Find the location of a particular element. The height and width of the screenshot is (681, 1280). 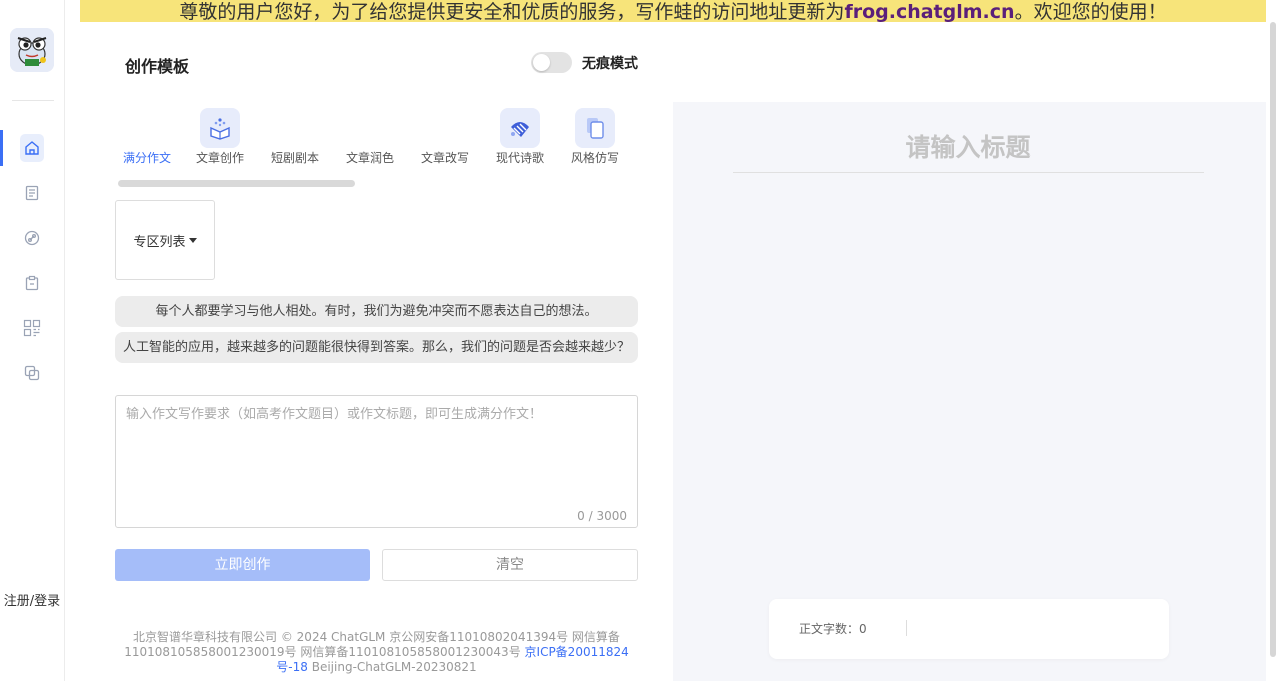

copy-pages-icon is located at coordinates (595, 128).